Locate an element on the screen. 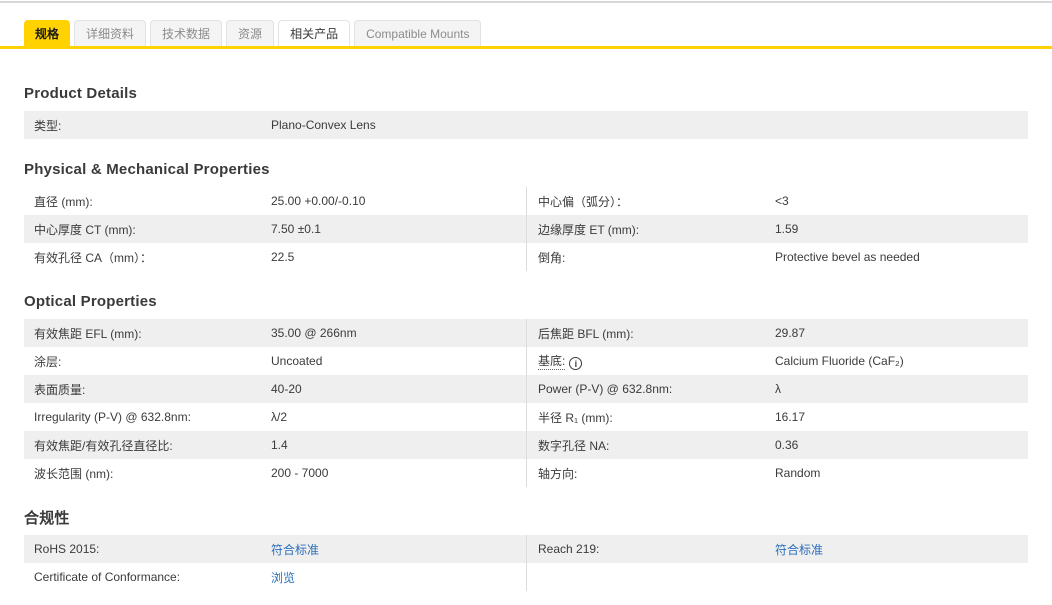 Image resolution: width=1052 pixels, height=605 pixels. spec-label: 有效焦距/有效孔径直径比: is located at coordinates (103, 445).